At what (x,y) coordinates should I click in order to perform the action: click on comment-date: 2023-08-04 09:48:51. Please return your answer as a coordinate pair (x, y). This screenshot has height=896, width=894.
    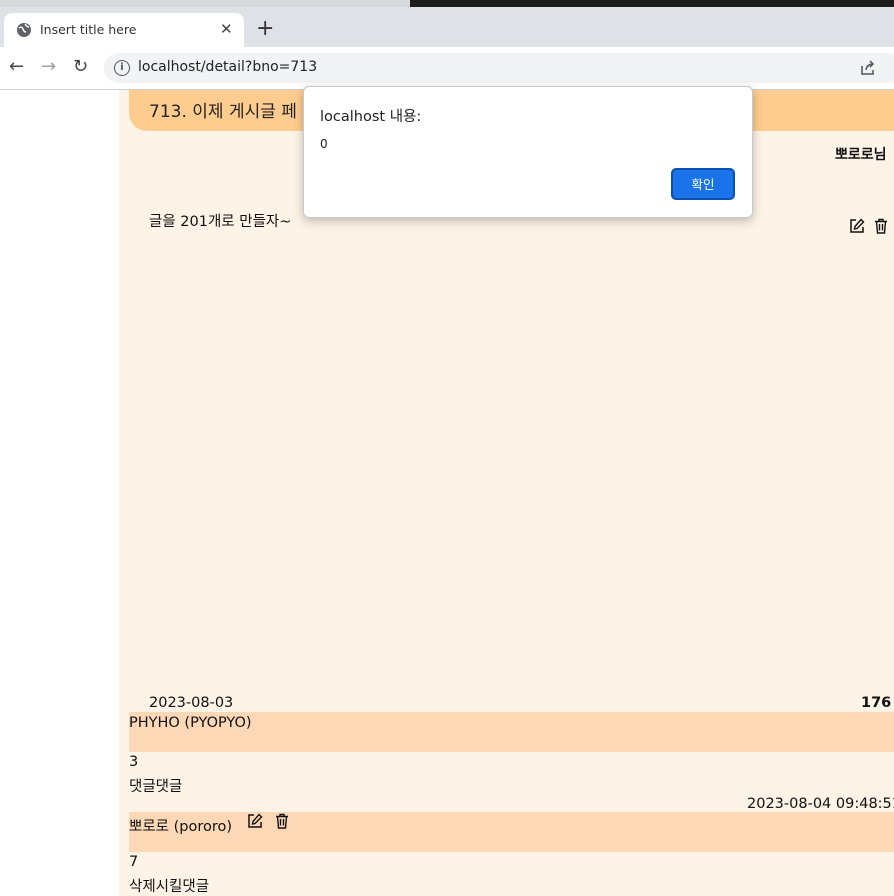
    Looking at the image, I should click on (820, 804).